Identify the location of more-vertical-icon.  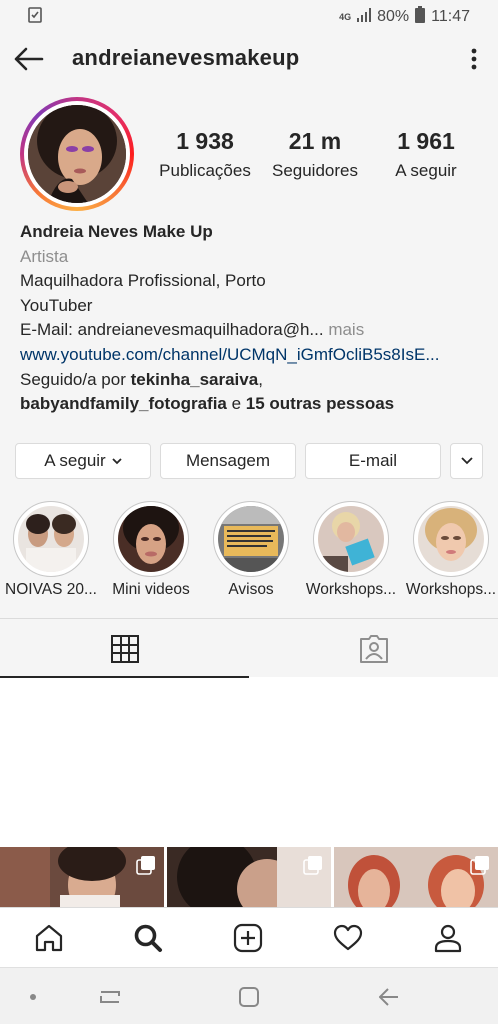
(474, 59).